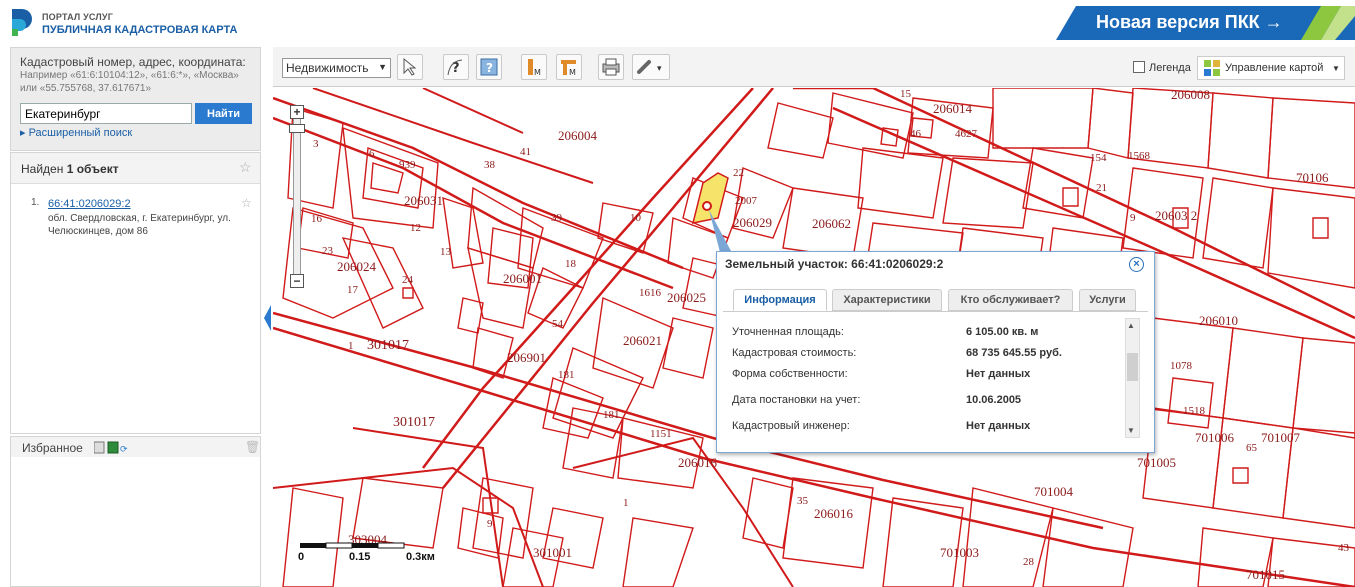  I want to click on prop-value: 68 735 645.55 руб., so click(1014, 353).